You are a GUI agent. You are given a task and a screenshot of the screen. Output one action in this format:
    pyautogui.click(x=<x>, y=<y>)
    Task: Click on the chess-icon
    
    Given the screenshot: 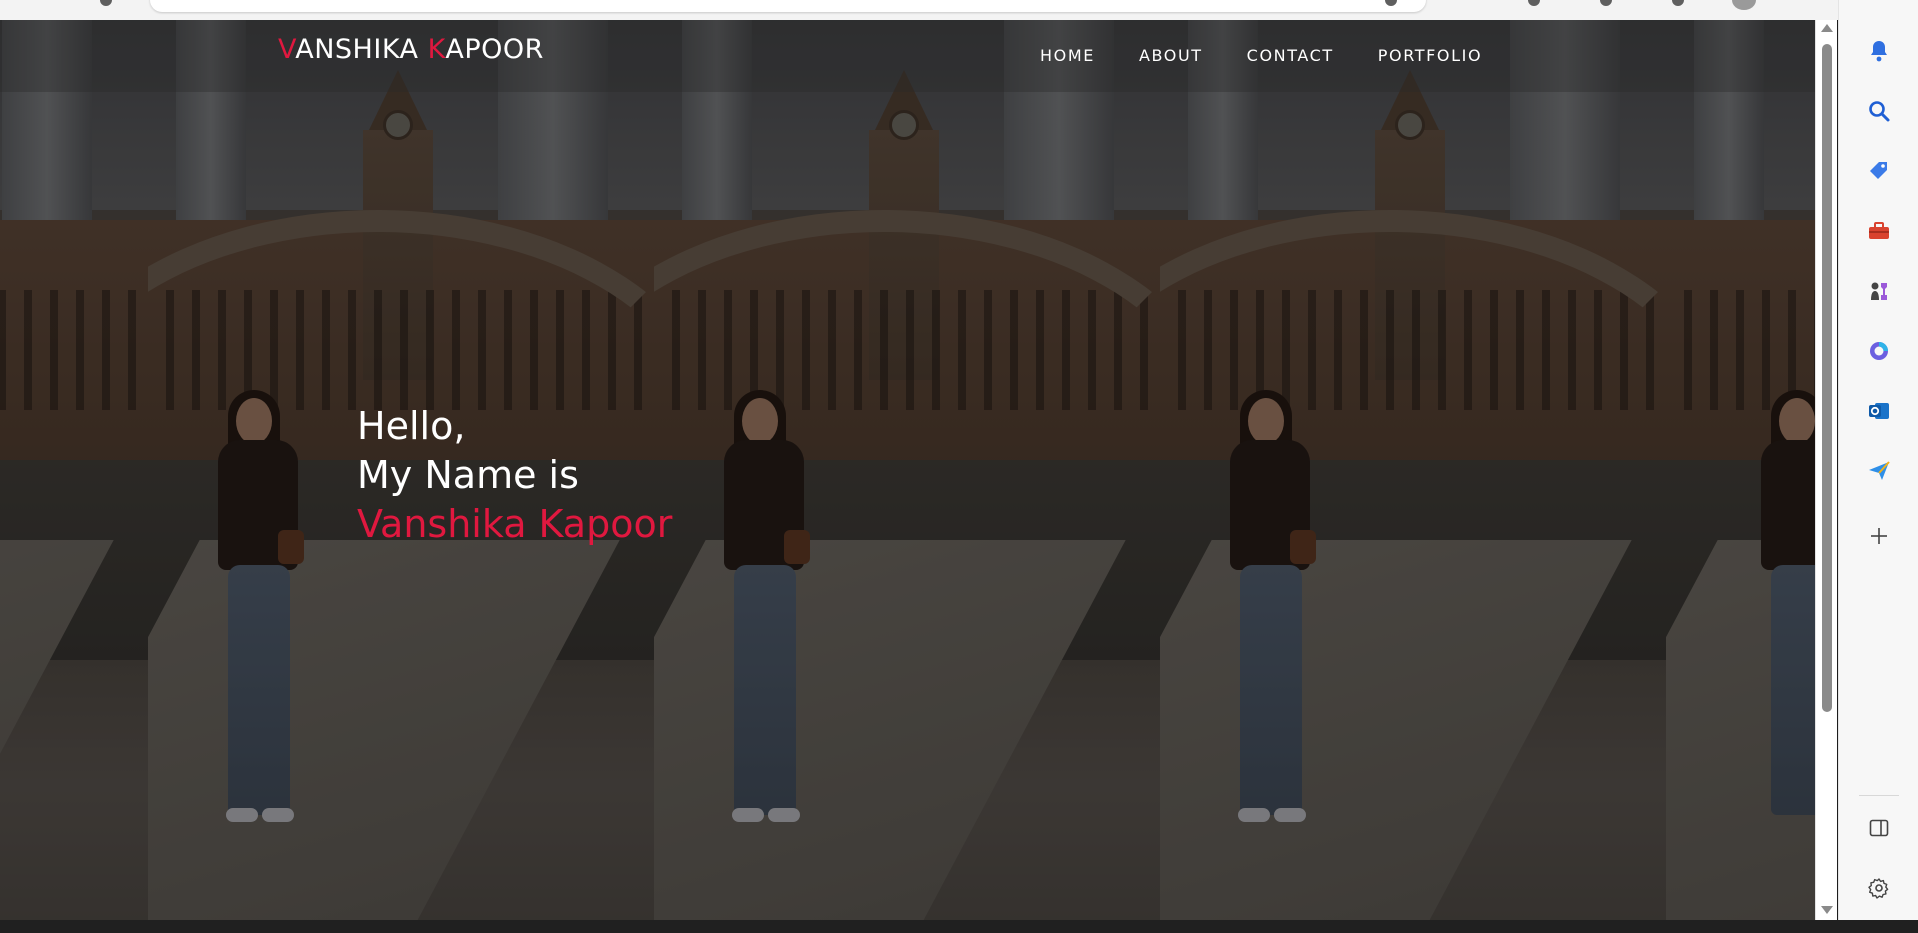 What is the action you would take?
    pyautogui.click(x=1879, y=291)
    